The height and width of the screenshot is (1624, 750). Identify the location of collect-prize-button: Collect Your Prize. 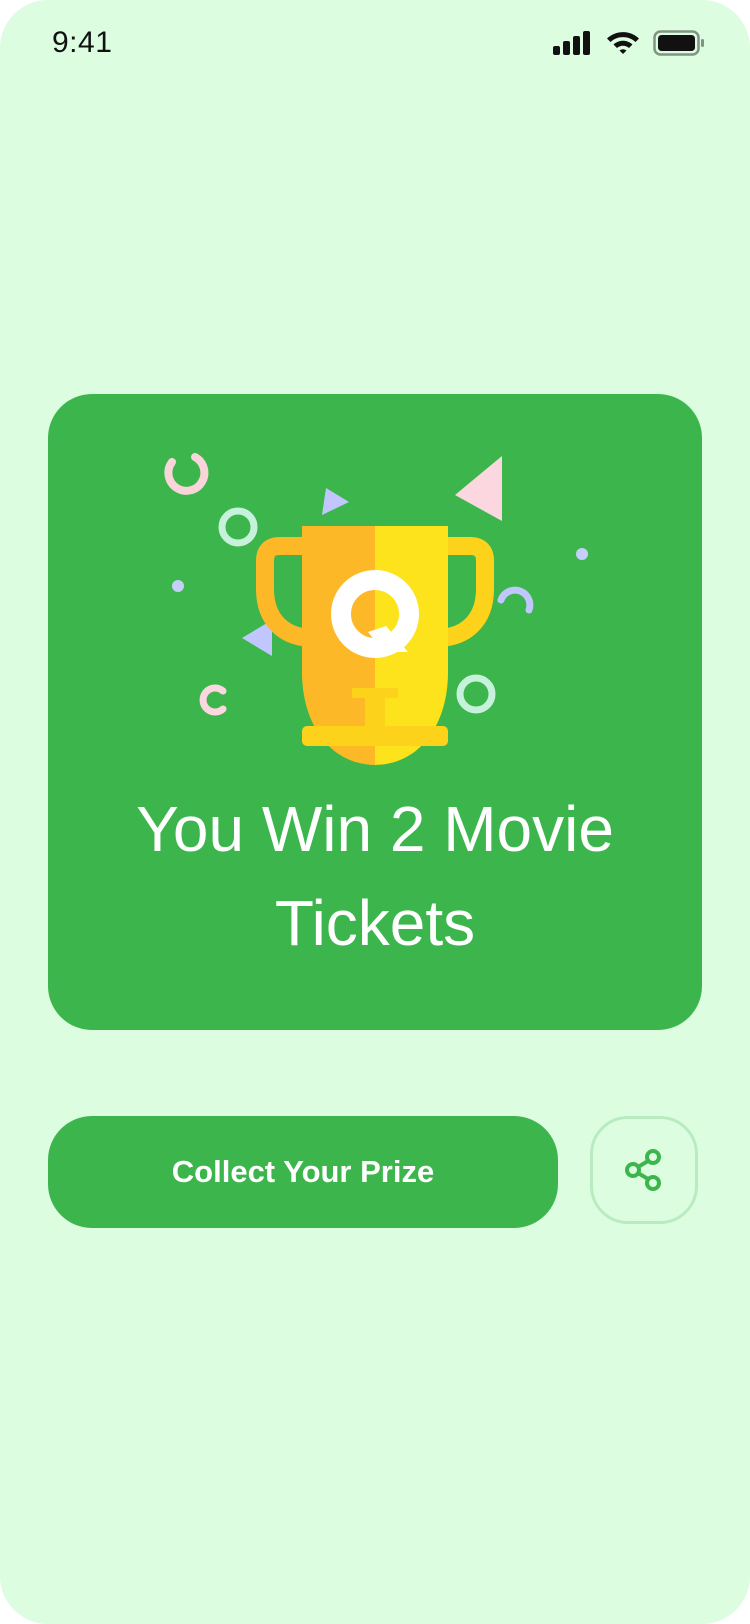
(303, 1172).